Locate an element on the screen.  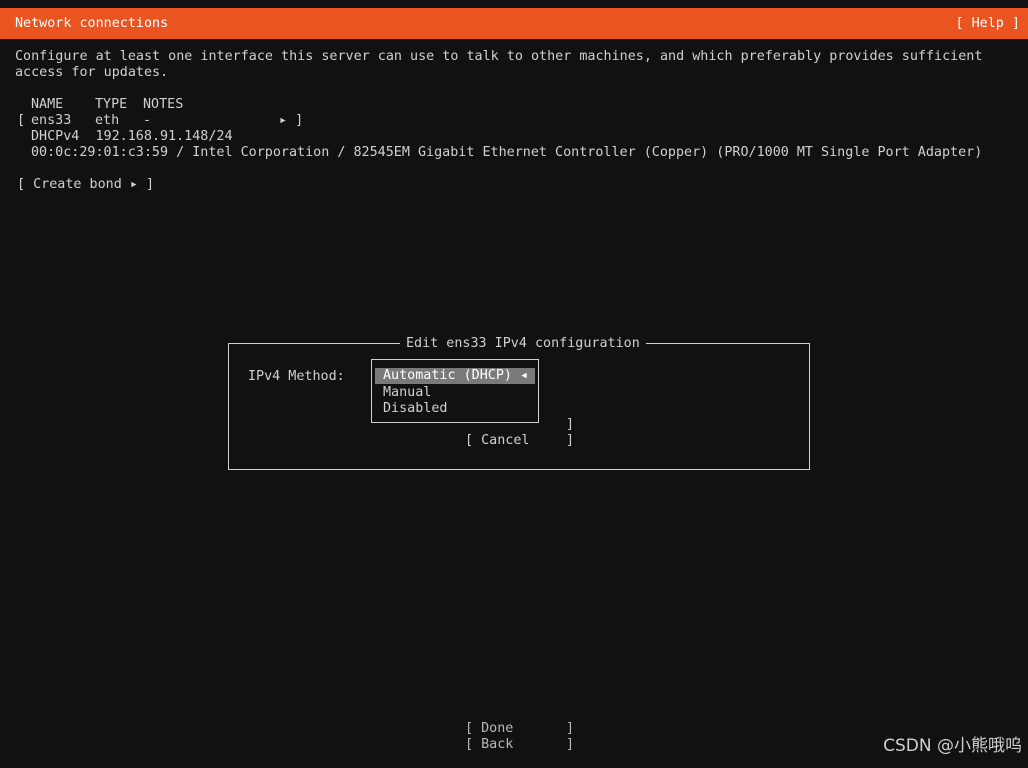
row-open-bracket: [ is located at coordinates (21, 120).